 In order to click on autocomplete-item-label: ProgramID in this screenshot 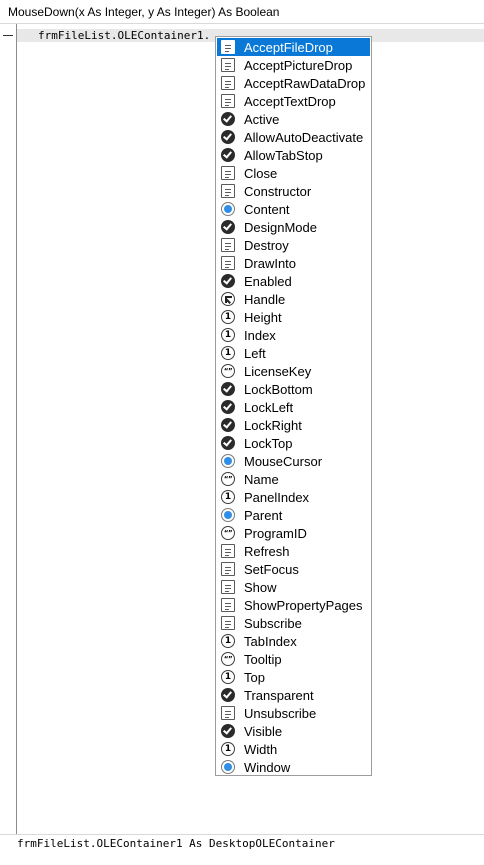, I will do `click(275, 533)`.